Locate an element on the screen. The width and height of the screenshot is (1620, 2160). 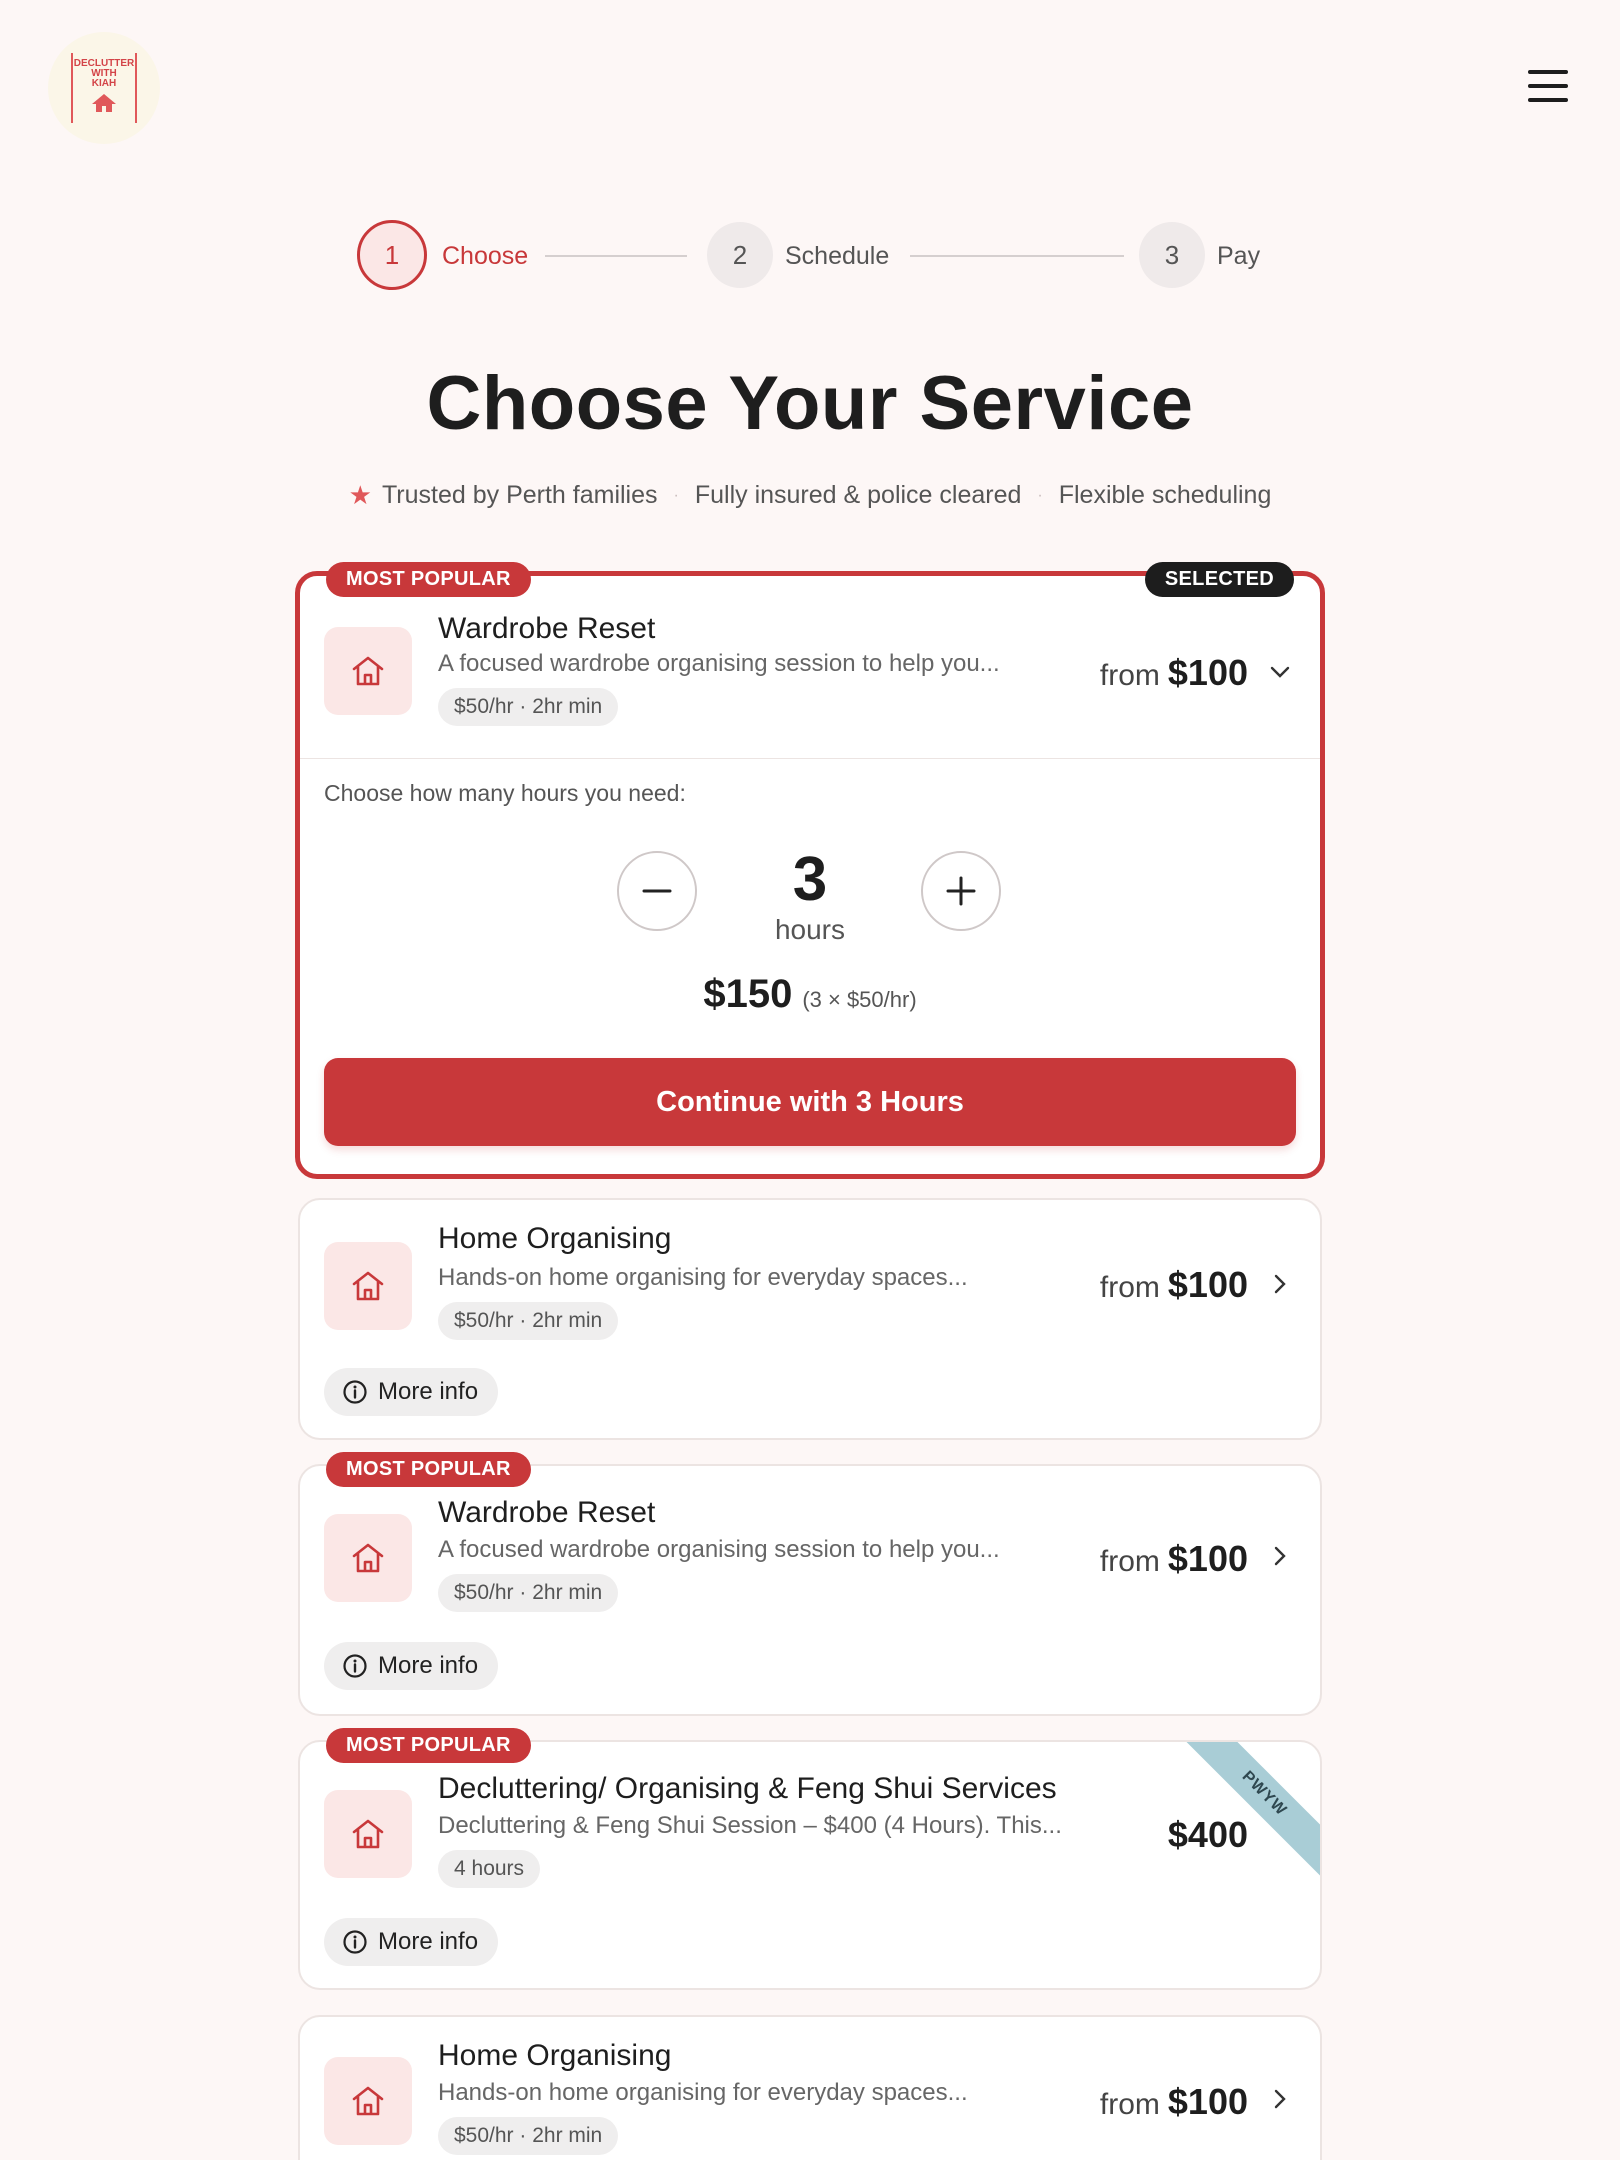
selected-badge: SELECTED is located at coordinates (1219, 579).